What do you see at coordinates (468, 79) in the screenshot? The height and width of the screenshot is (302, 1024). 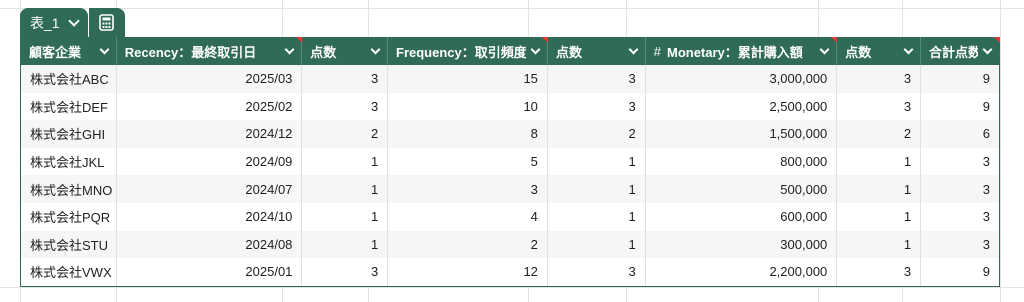 I see `table-cell: 15` at bounding box center [468, 79].